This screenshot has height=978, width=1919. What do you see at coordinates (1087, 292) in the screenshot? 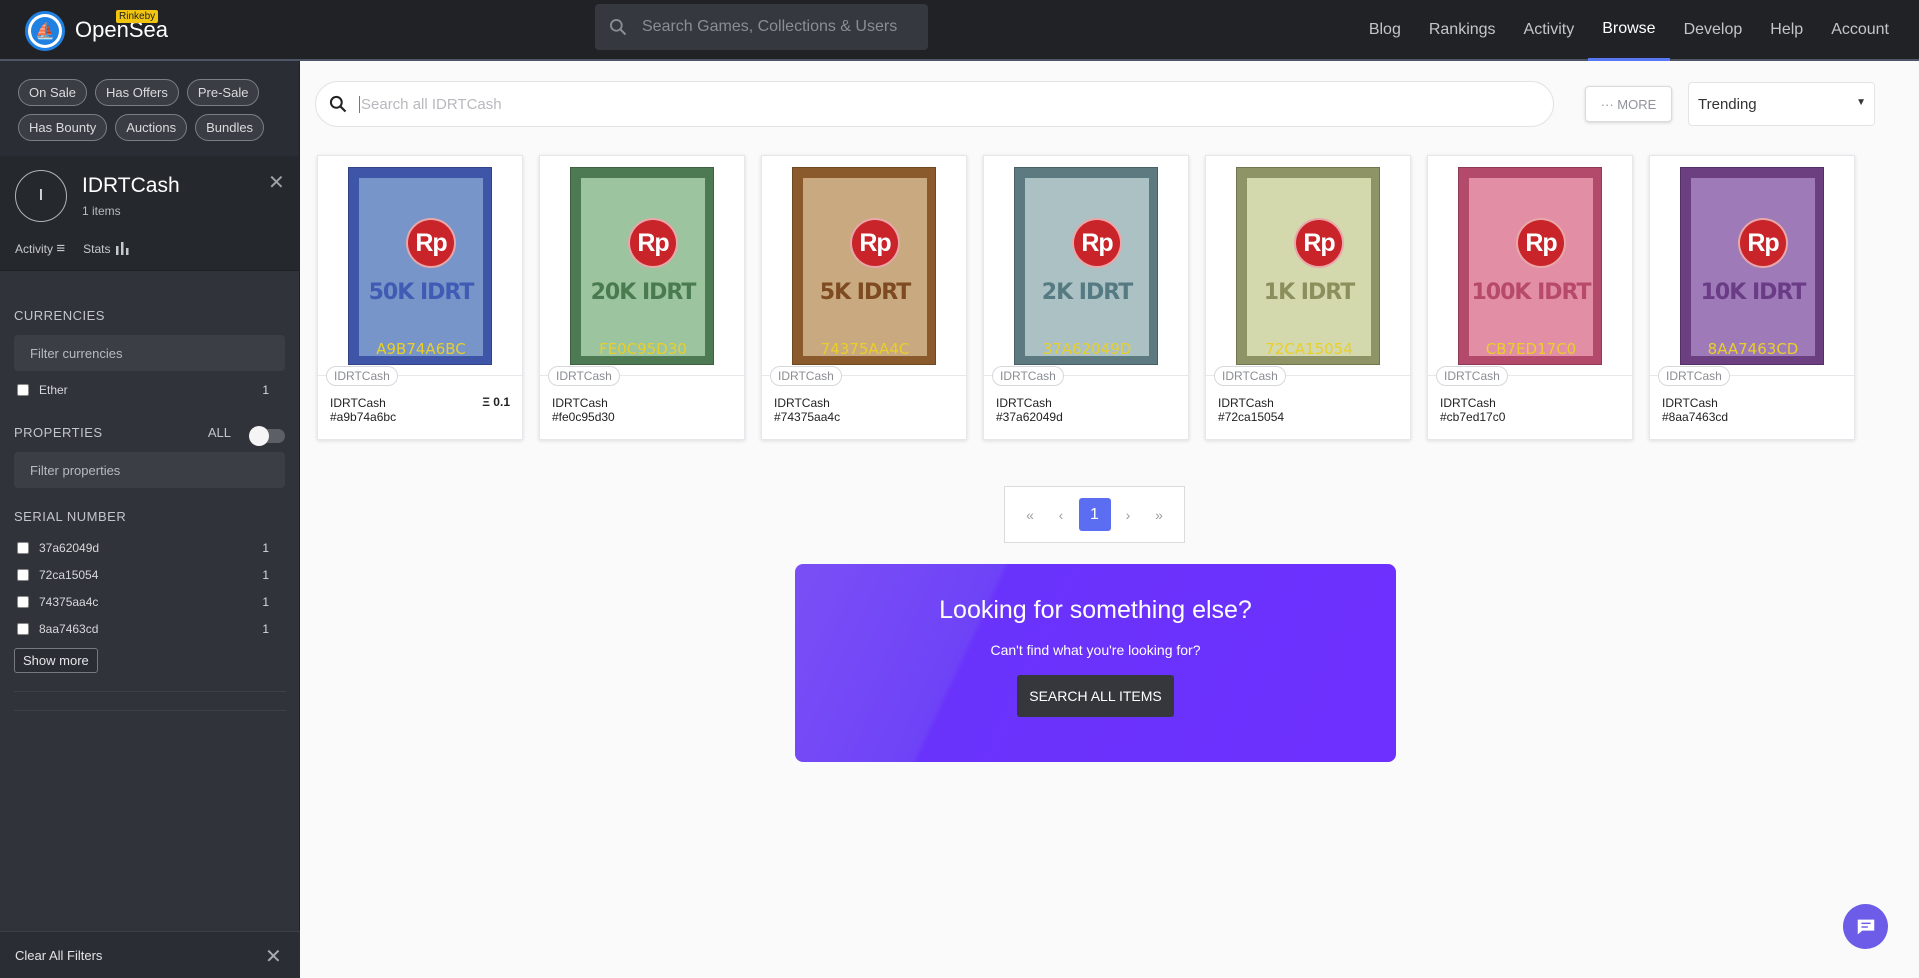
I see `asset-amount: 2K IDRT` at bounding box center [1087, 292].